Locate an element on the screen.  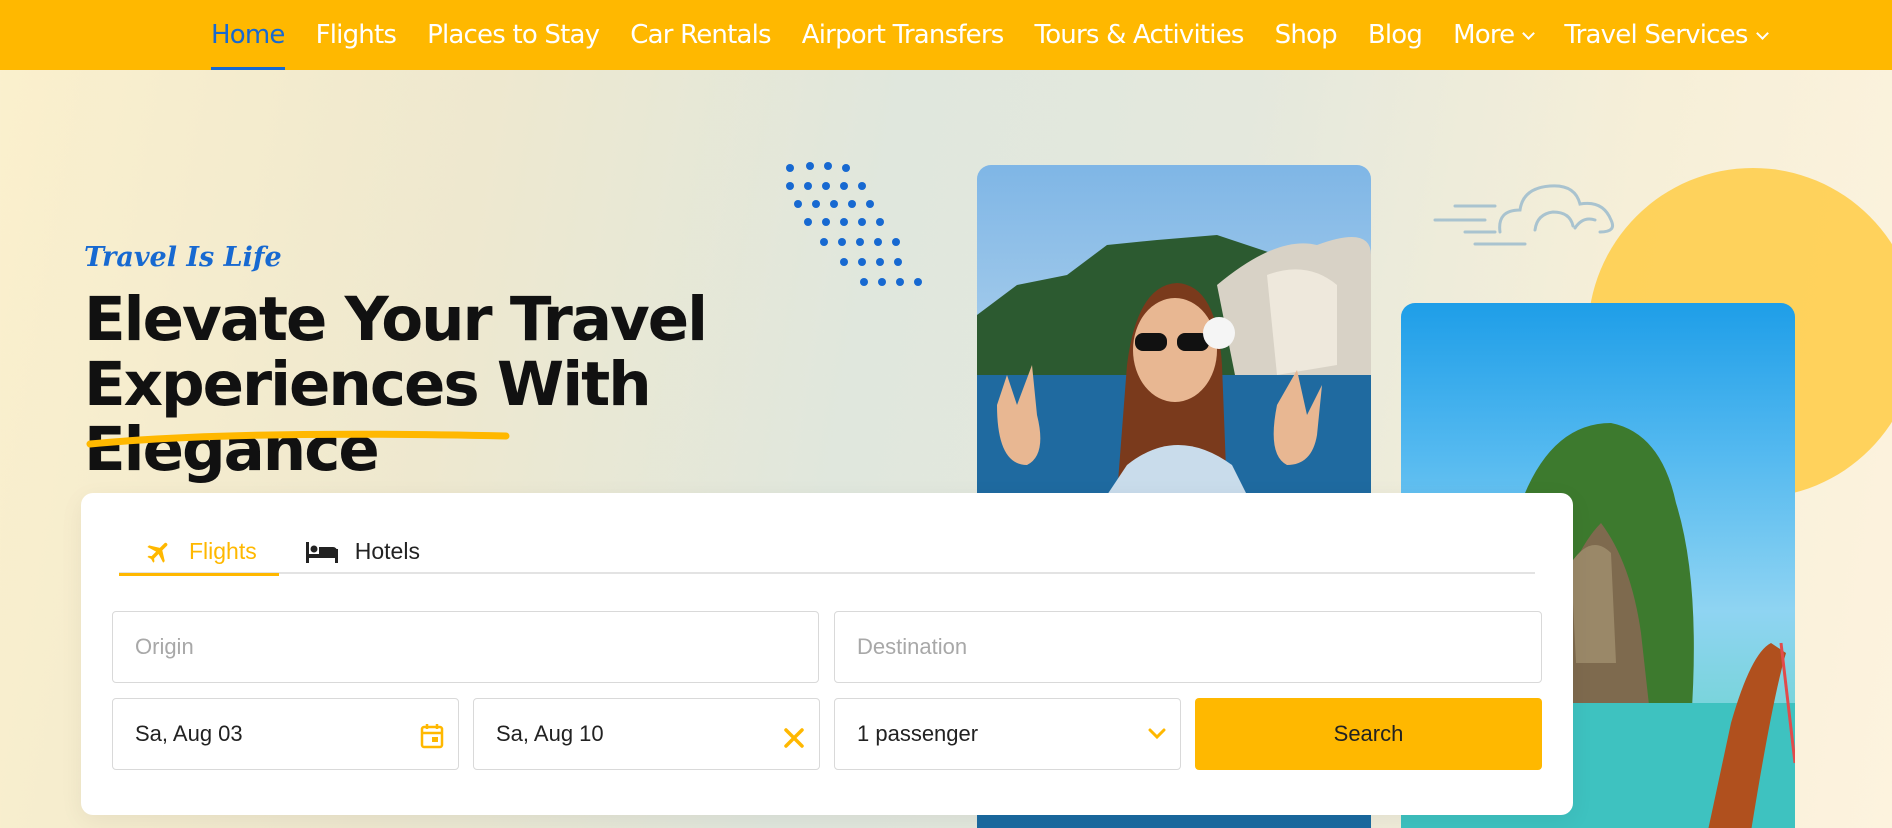
nav-car-rentals-label: Car Rentals is located at coordinates (700, 35).